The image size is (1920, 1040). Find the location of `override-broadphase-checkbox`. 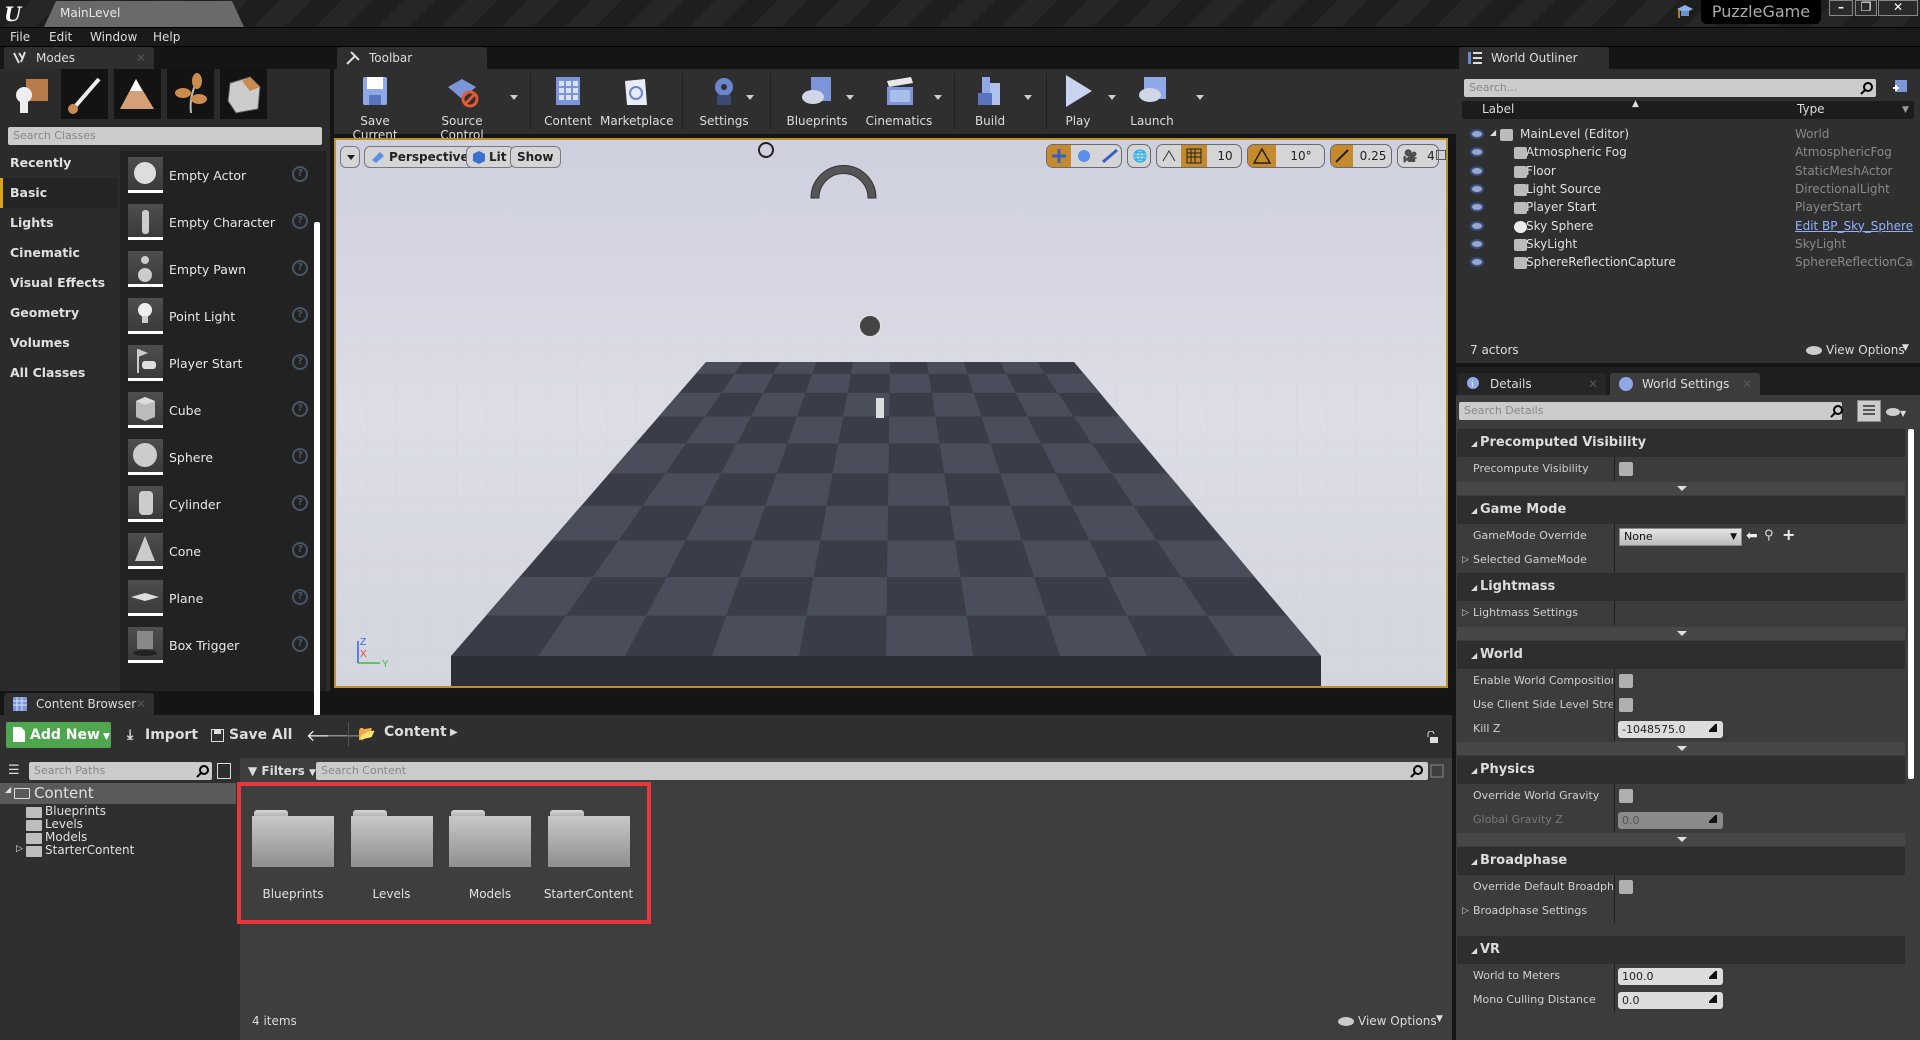

override-broadphase-checkbox is located at coordinates (1626, 887).